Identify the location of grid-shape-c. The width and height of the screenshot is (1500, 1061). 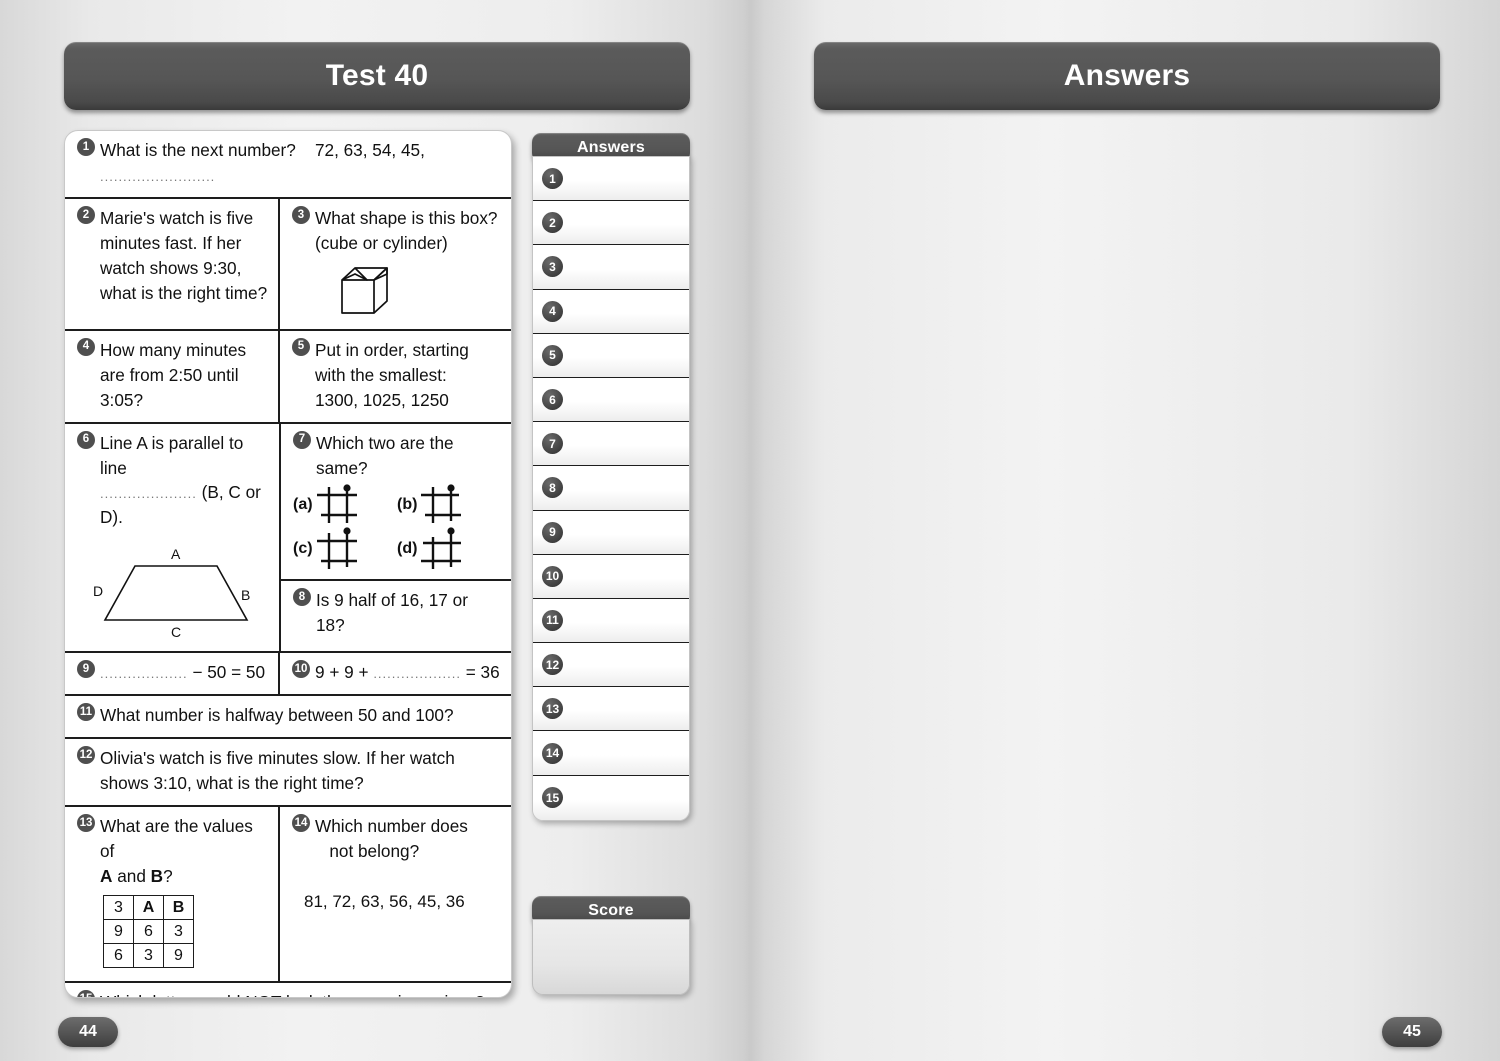
(336, 548).